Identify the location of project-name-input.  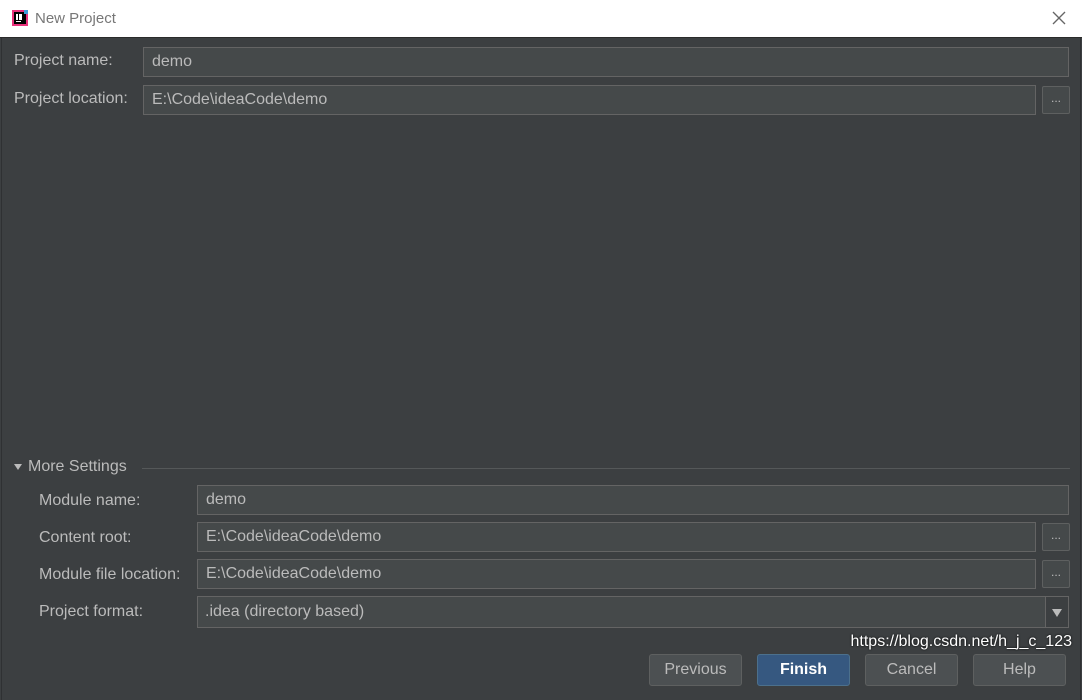
(606, 62).